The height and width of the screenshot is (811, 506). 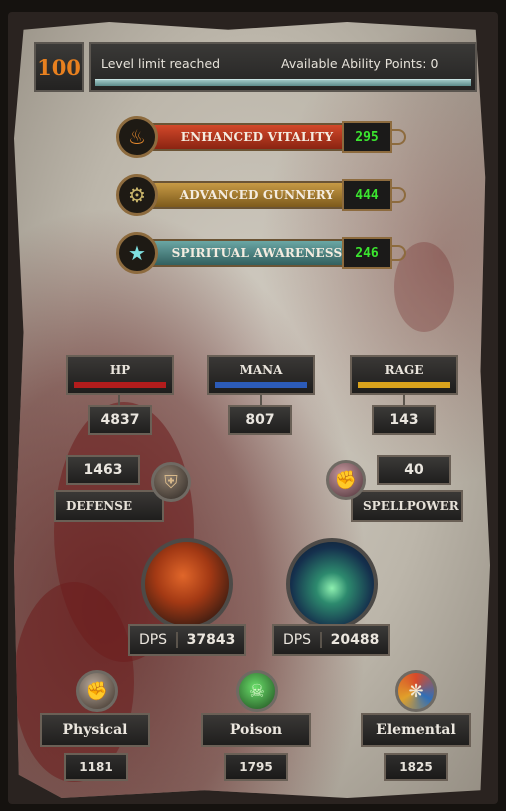 What do you see at coordinates (211, 640) in the screenshot?
I see `dps-value: 37843` at bounding box center [211, 640].